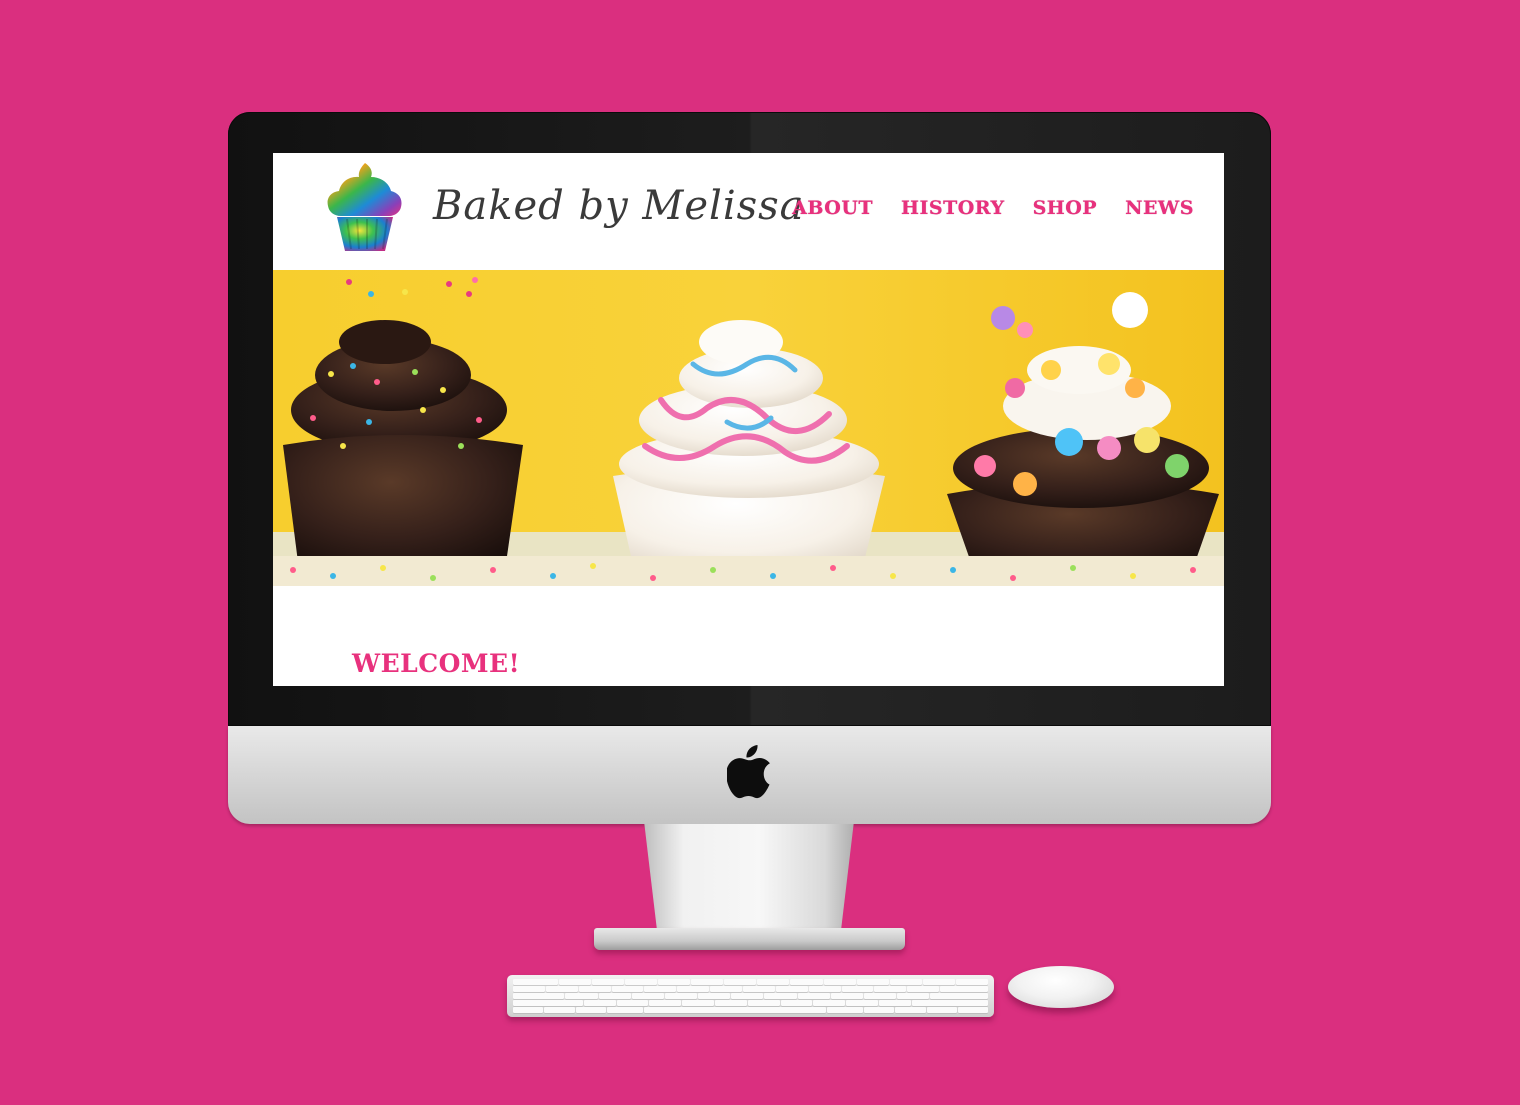 Image resolution: width=1520 pixels, height=1105 pixels. I want to click on main-nav: ABOUT HISTORY SHOP NEWS, so click(993, 208).